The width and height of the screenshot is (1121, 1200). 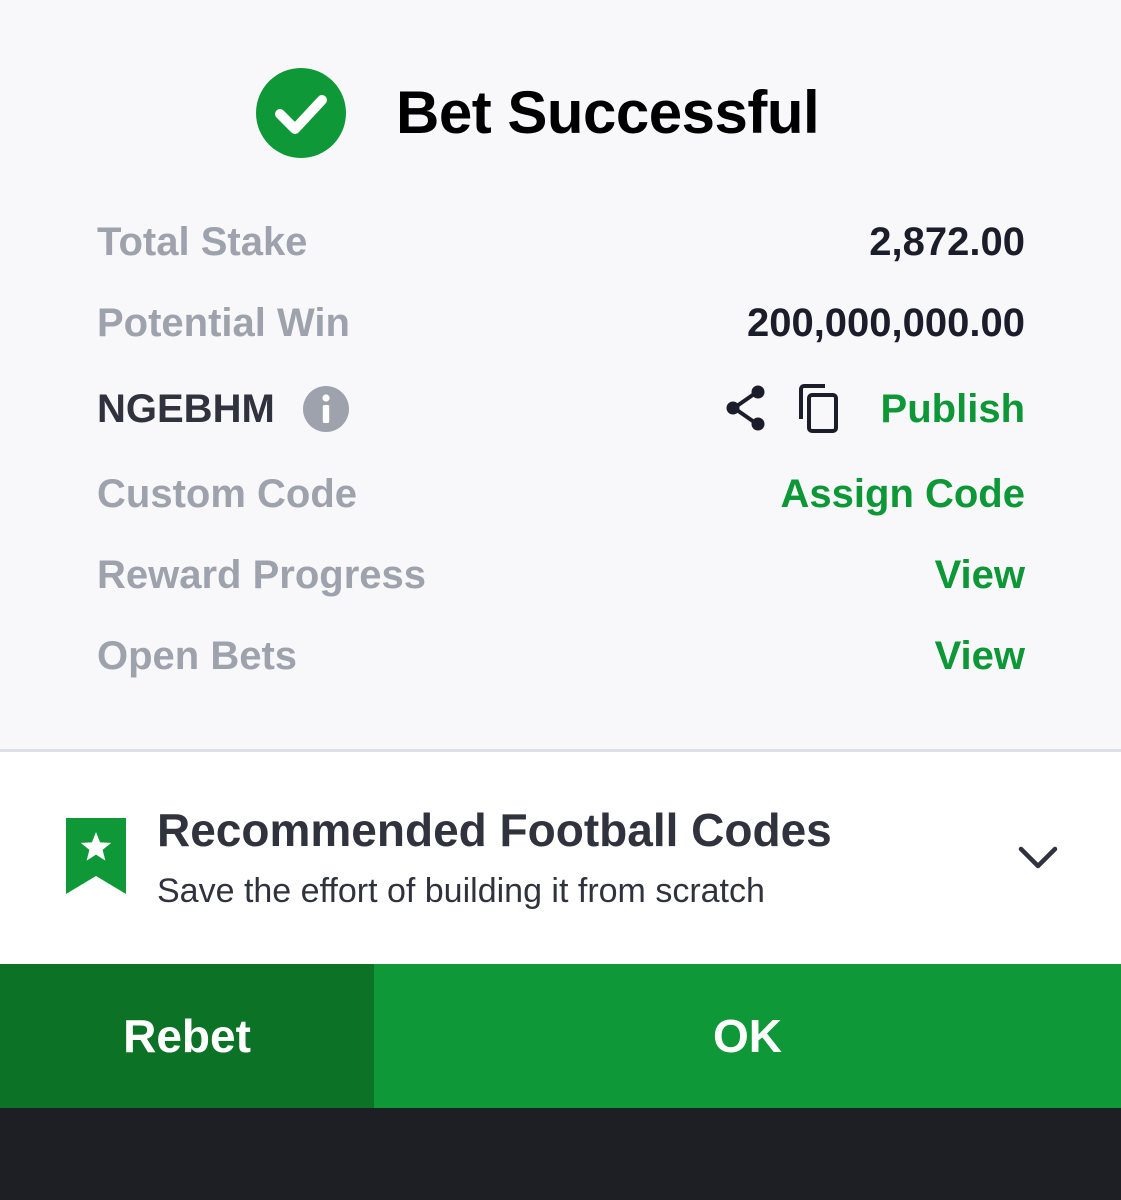 What do you see at coordinates (980, 575) in the screenshot?
I see `reward-progress-view-link: View` at bounding box center [980, 575].